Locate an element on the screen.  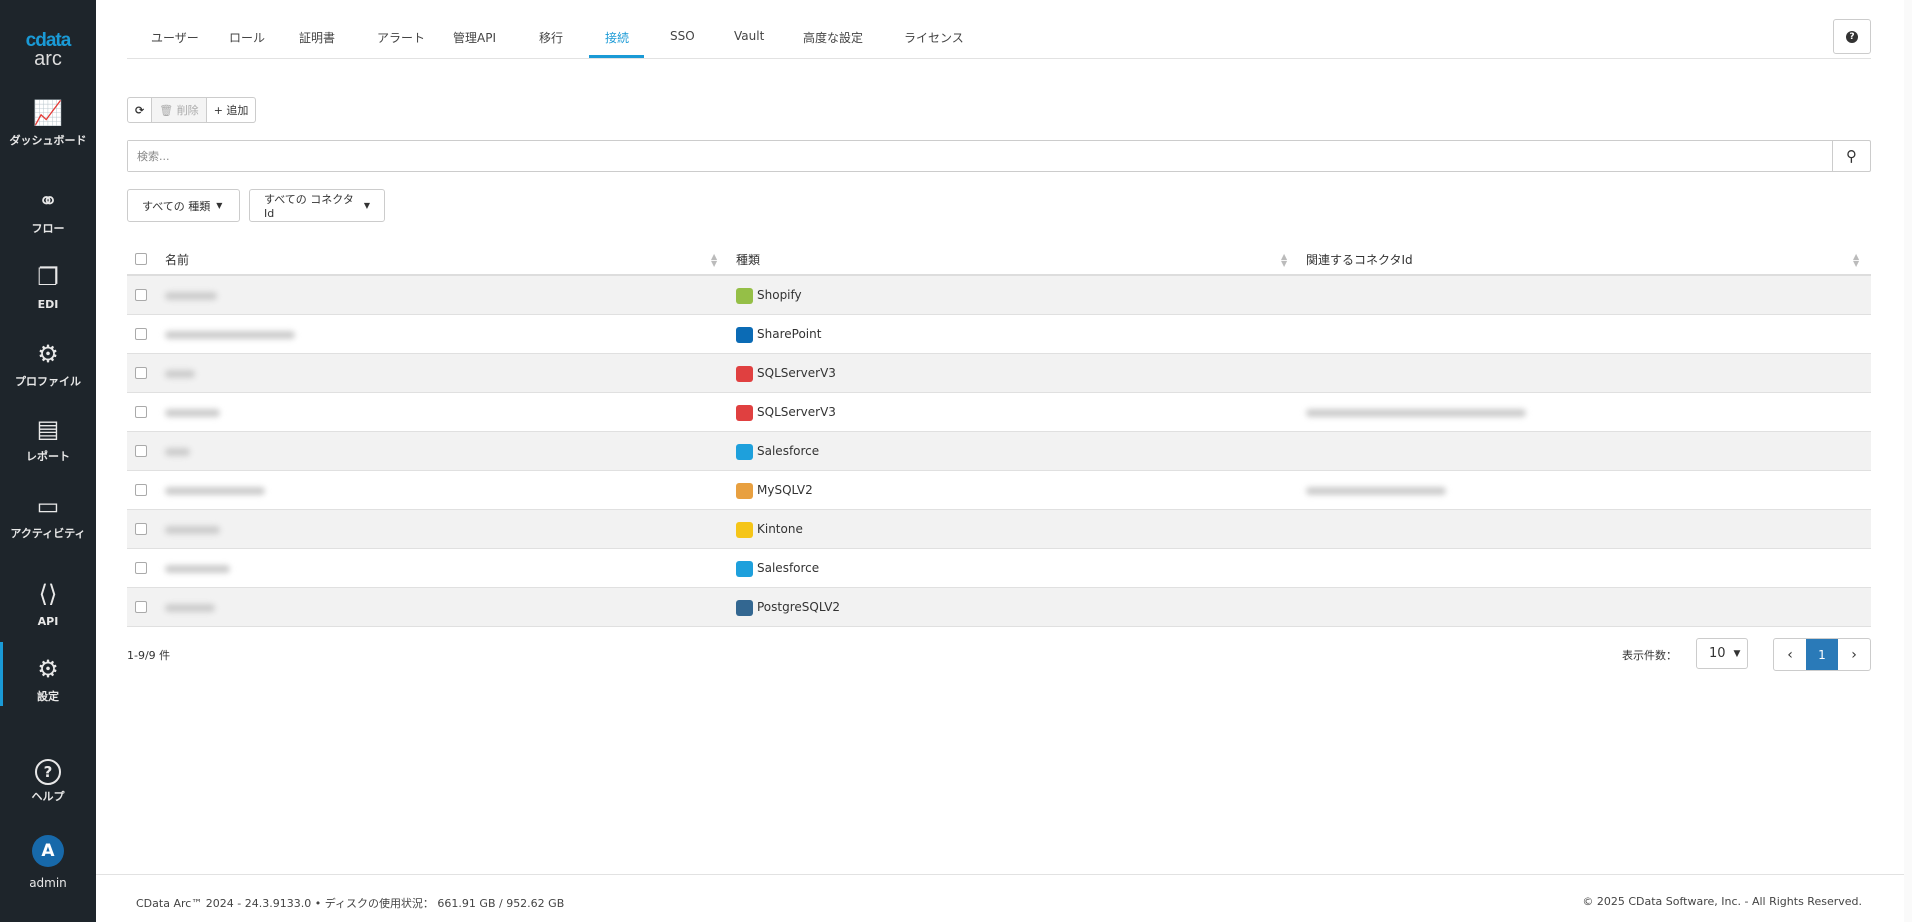
help-button: ? is located at coordinates (1852, 36).